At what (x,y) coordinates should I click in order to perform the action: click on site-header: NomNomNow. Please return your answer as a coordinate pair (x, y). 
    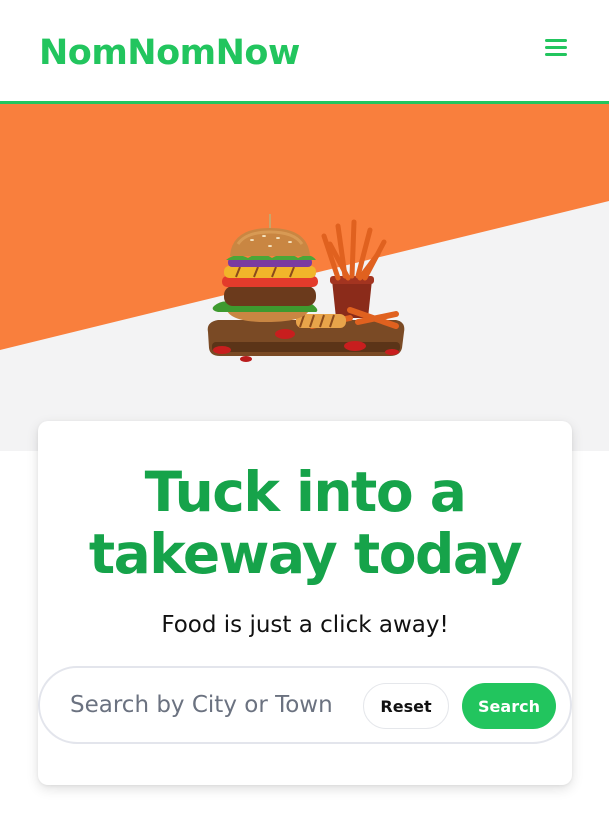
    Looking at the image, I should click on (304, 52).